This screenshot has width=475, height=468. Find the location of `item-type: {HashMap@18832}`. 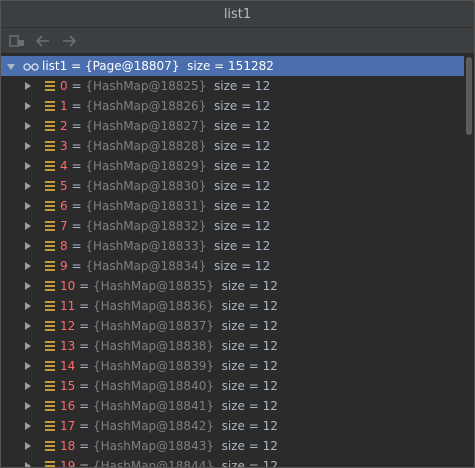

item-type: {HashMap@18832} is located at coordinates (146, 226).